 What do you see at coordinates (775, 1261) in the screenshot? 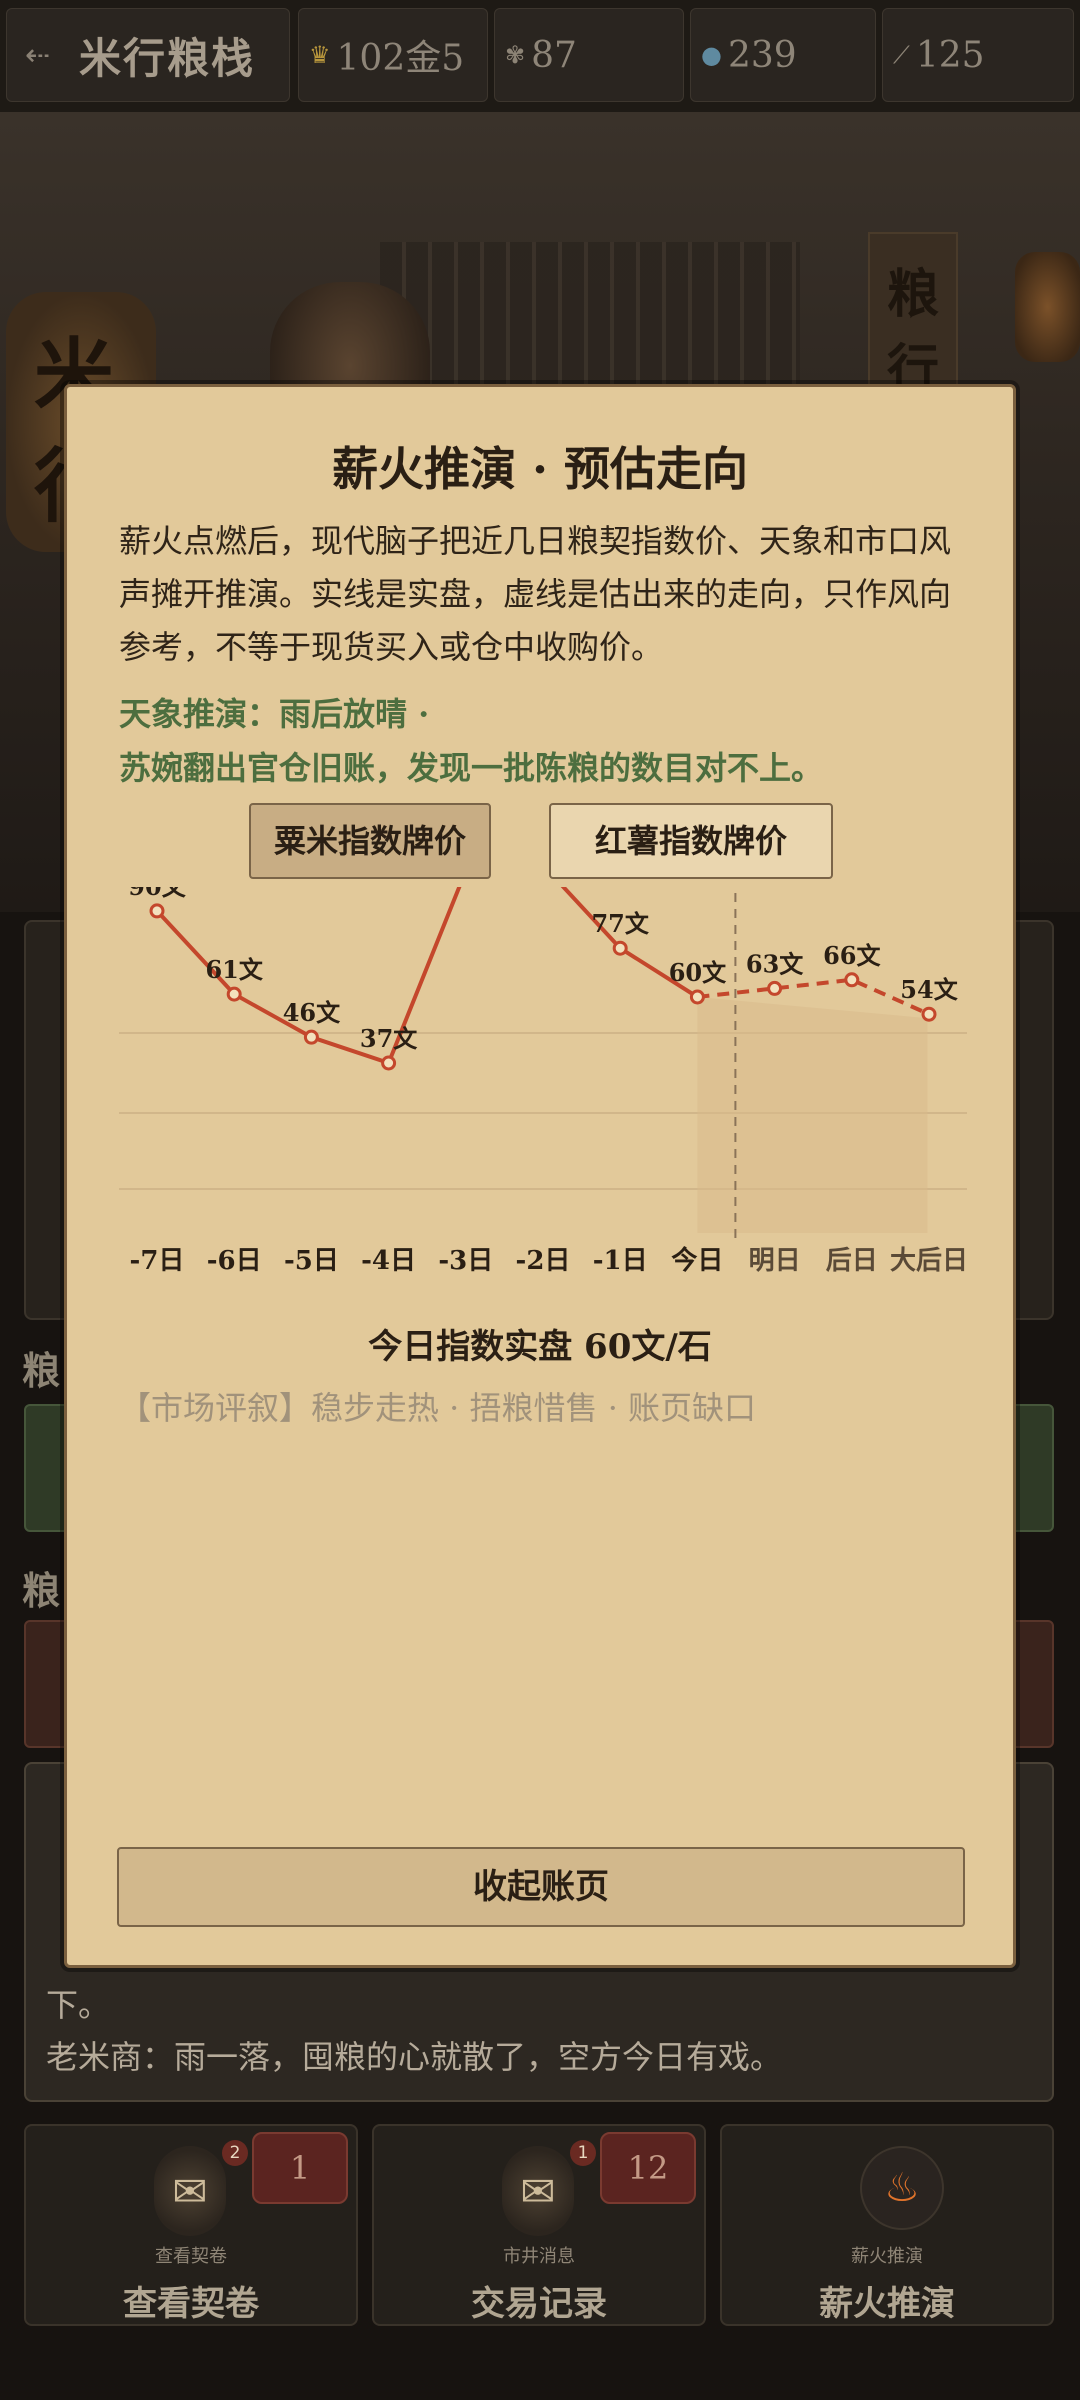
I see `x-tick-label: 明日` at bounding box center [775, 1261].